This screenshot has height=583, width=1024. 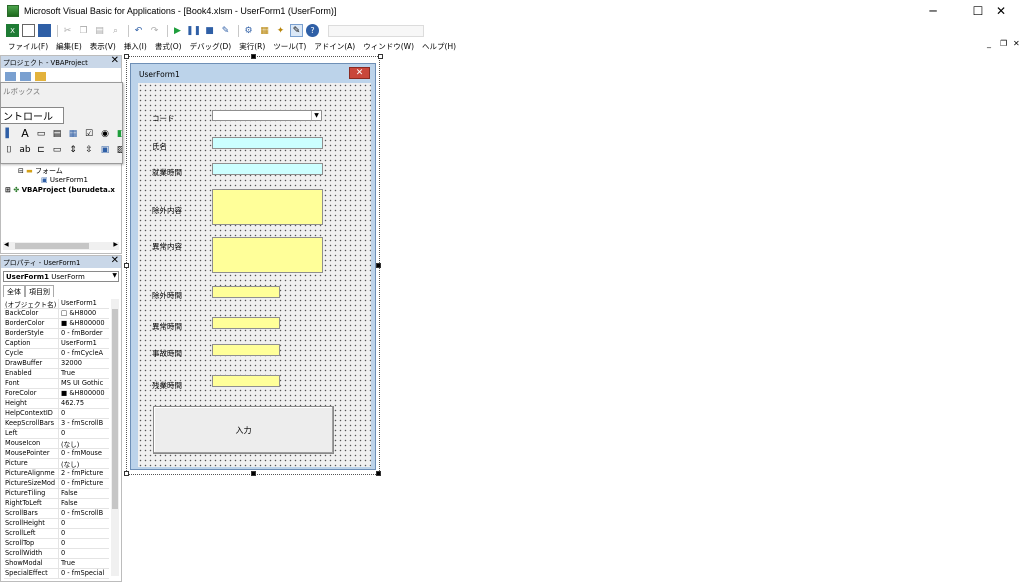 I want to click on label-overtime-hours: 残業時間, so click(x=167, y=385).